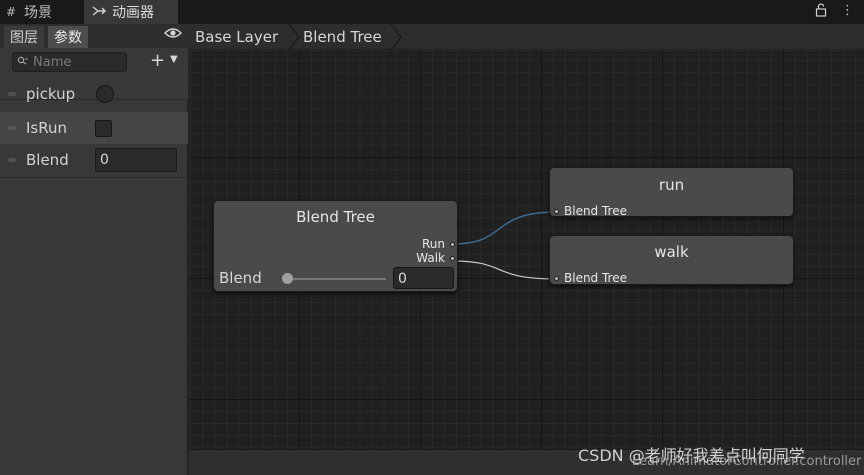 The height and width of the screenshot is (475, 864). I want to click on tab-animator: 动画器, so click(131, 12).